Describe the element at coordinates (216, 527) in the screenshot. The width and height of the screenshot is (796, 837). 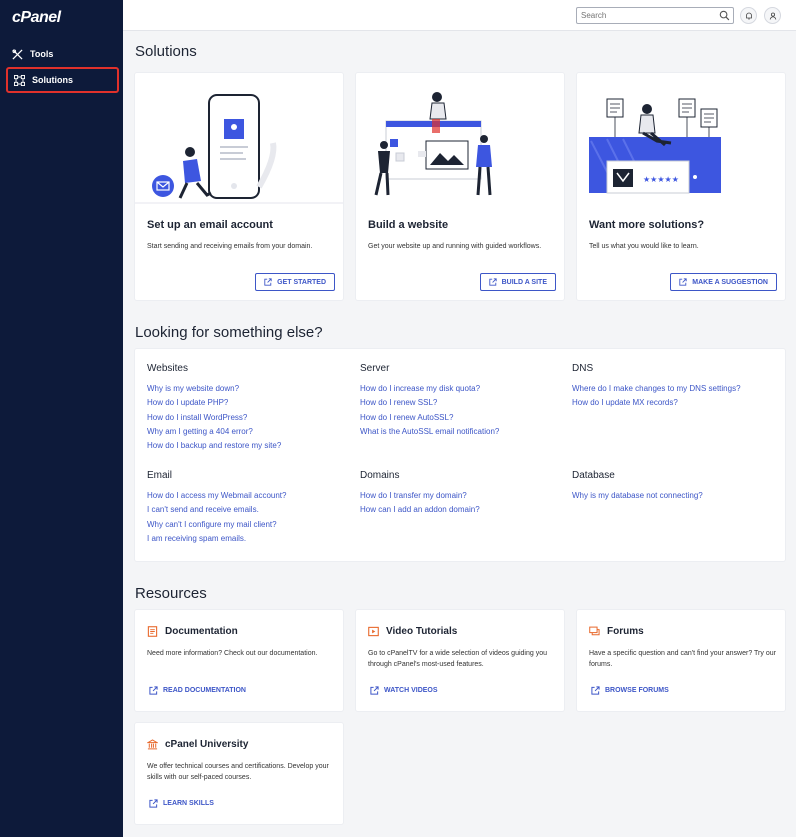
I see `faq-link: Why can't I configure my mail client?` at that location.